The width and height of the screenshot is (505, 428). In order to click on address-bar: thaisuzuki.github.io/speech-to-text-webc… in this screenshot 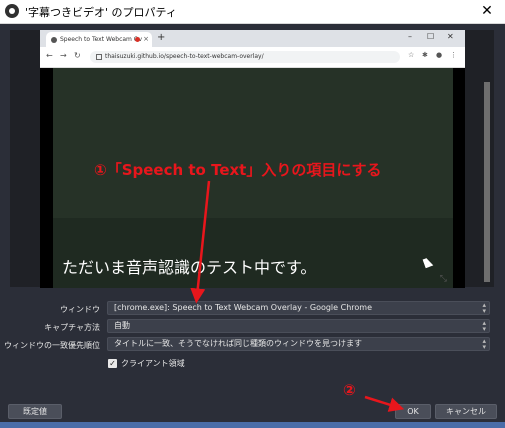, I will do `click(245, 57)`.